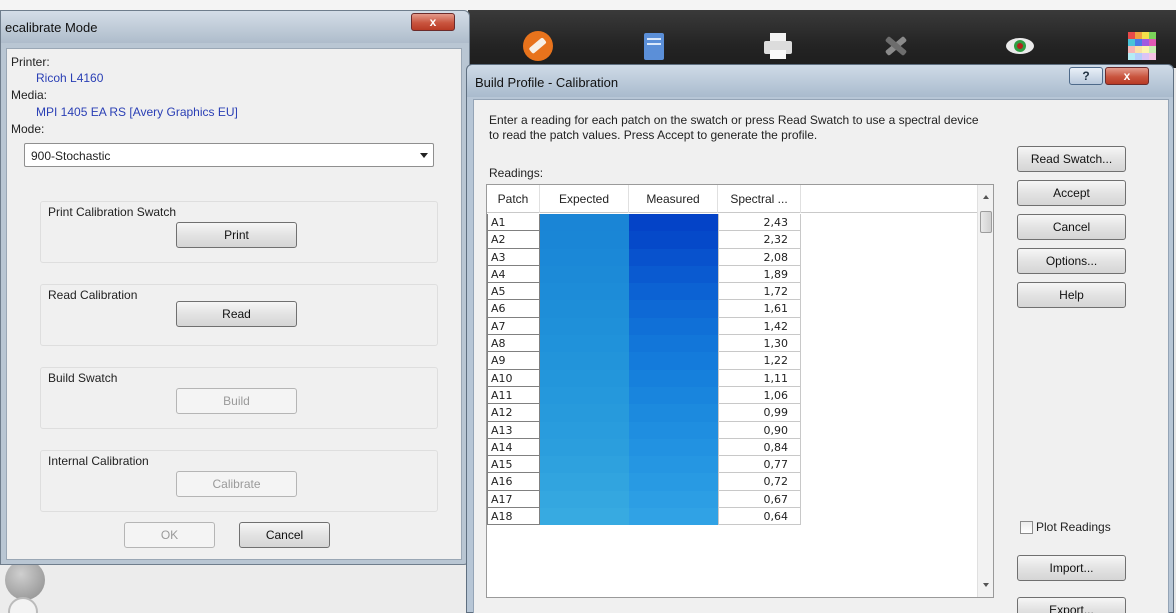 The width and height of the screenshot is (1176, 613). I want to click on table-row: A1 2,43, so click(732, 223).